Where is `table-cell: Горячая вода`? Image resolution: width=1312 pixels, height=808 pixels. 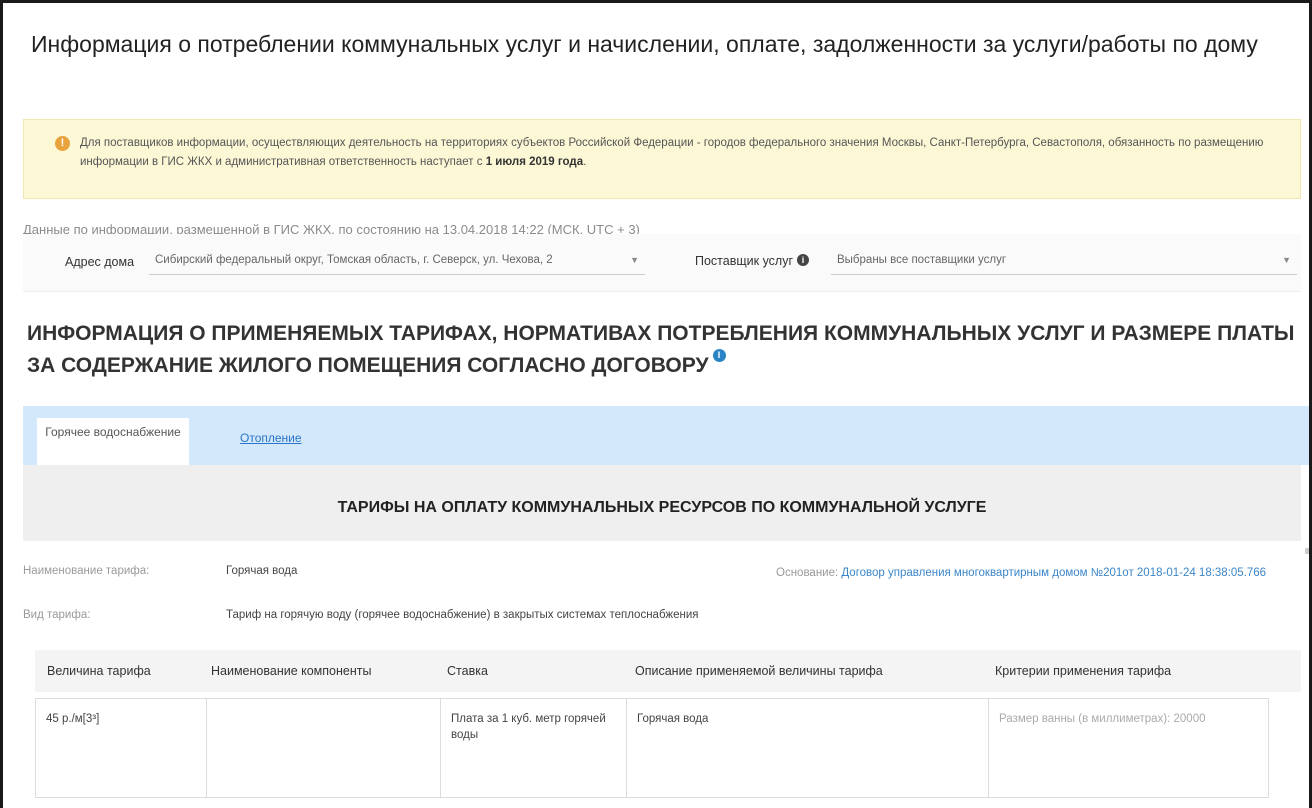 table-cell: Горячая вода is located at coordinates (807, 748).